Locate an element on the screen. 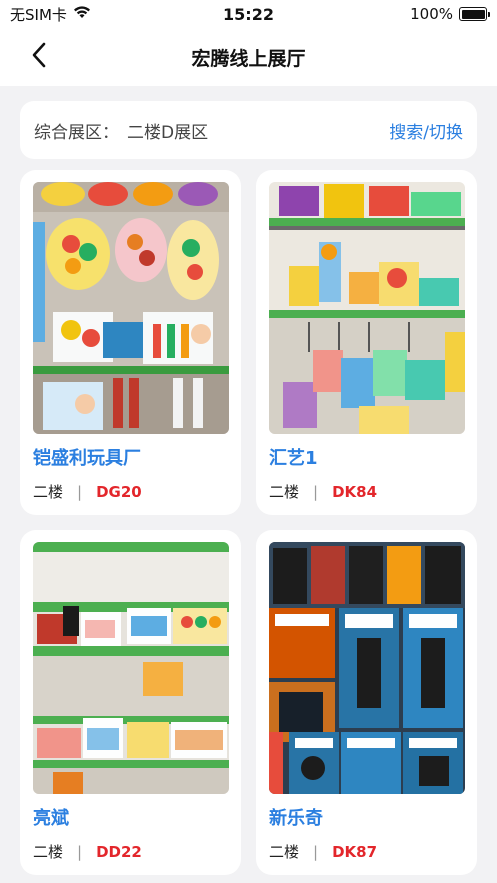  zone-label: 综合展区： is located at coordinates (76, 132).